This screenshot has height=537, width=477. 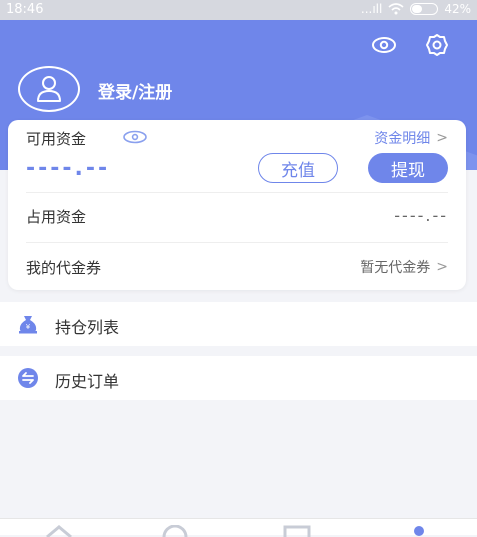 What do you see at coordinates (237, 266) in the screenshot?
I see `voucher-row: 我的代金券 暂无代金券 >` at bounding box center [237, 266].